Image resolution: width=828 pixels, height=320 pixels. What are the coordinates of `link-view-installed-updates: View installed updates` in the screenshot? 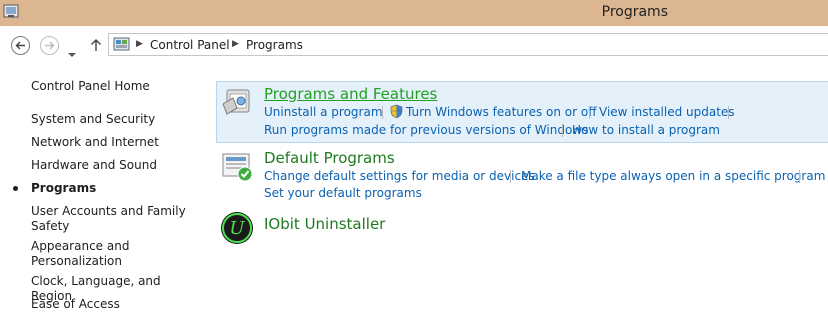 It's located at (667, 112).